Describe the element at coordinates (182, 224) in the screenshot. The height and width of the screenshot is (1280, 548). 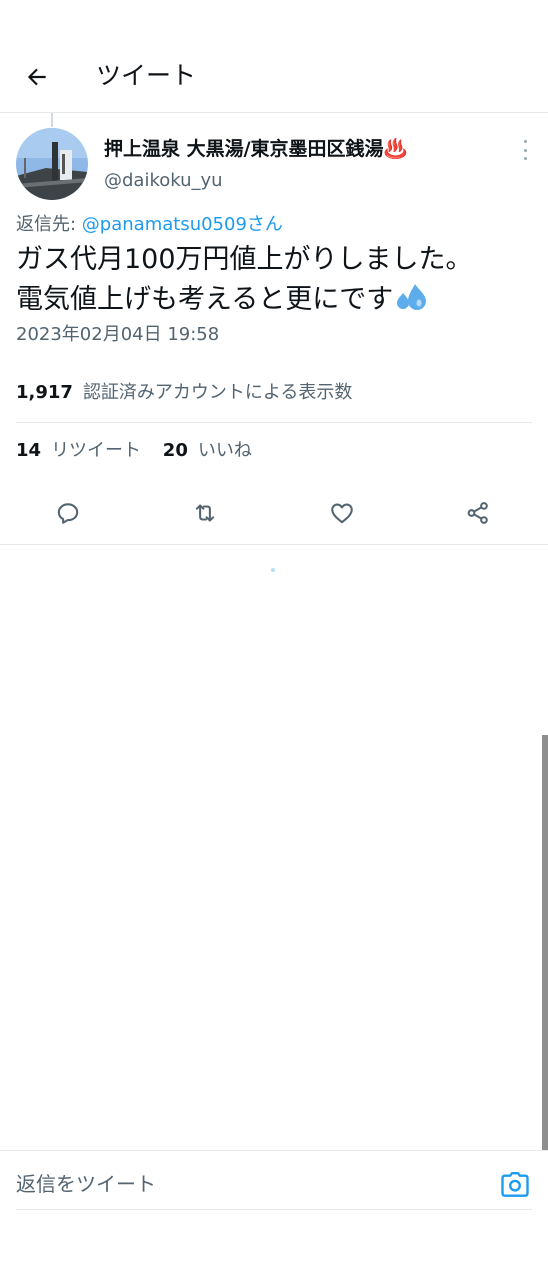
I see `reply-to-link: @panamatsu0509さん` at that location.